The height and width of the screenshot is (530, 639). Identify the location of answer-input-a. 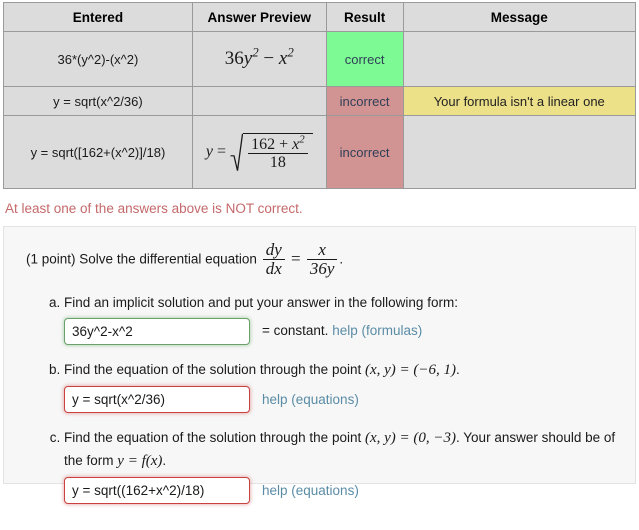
(157, 331).